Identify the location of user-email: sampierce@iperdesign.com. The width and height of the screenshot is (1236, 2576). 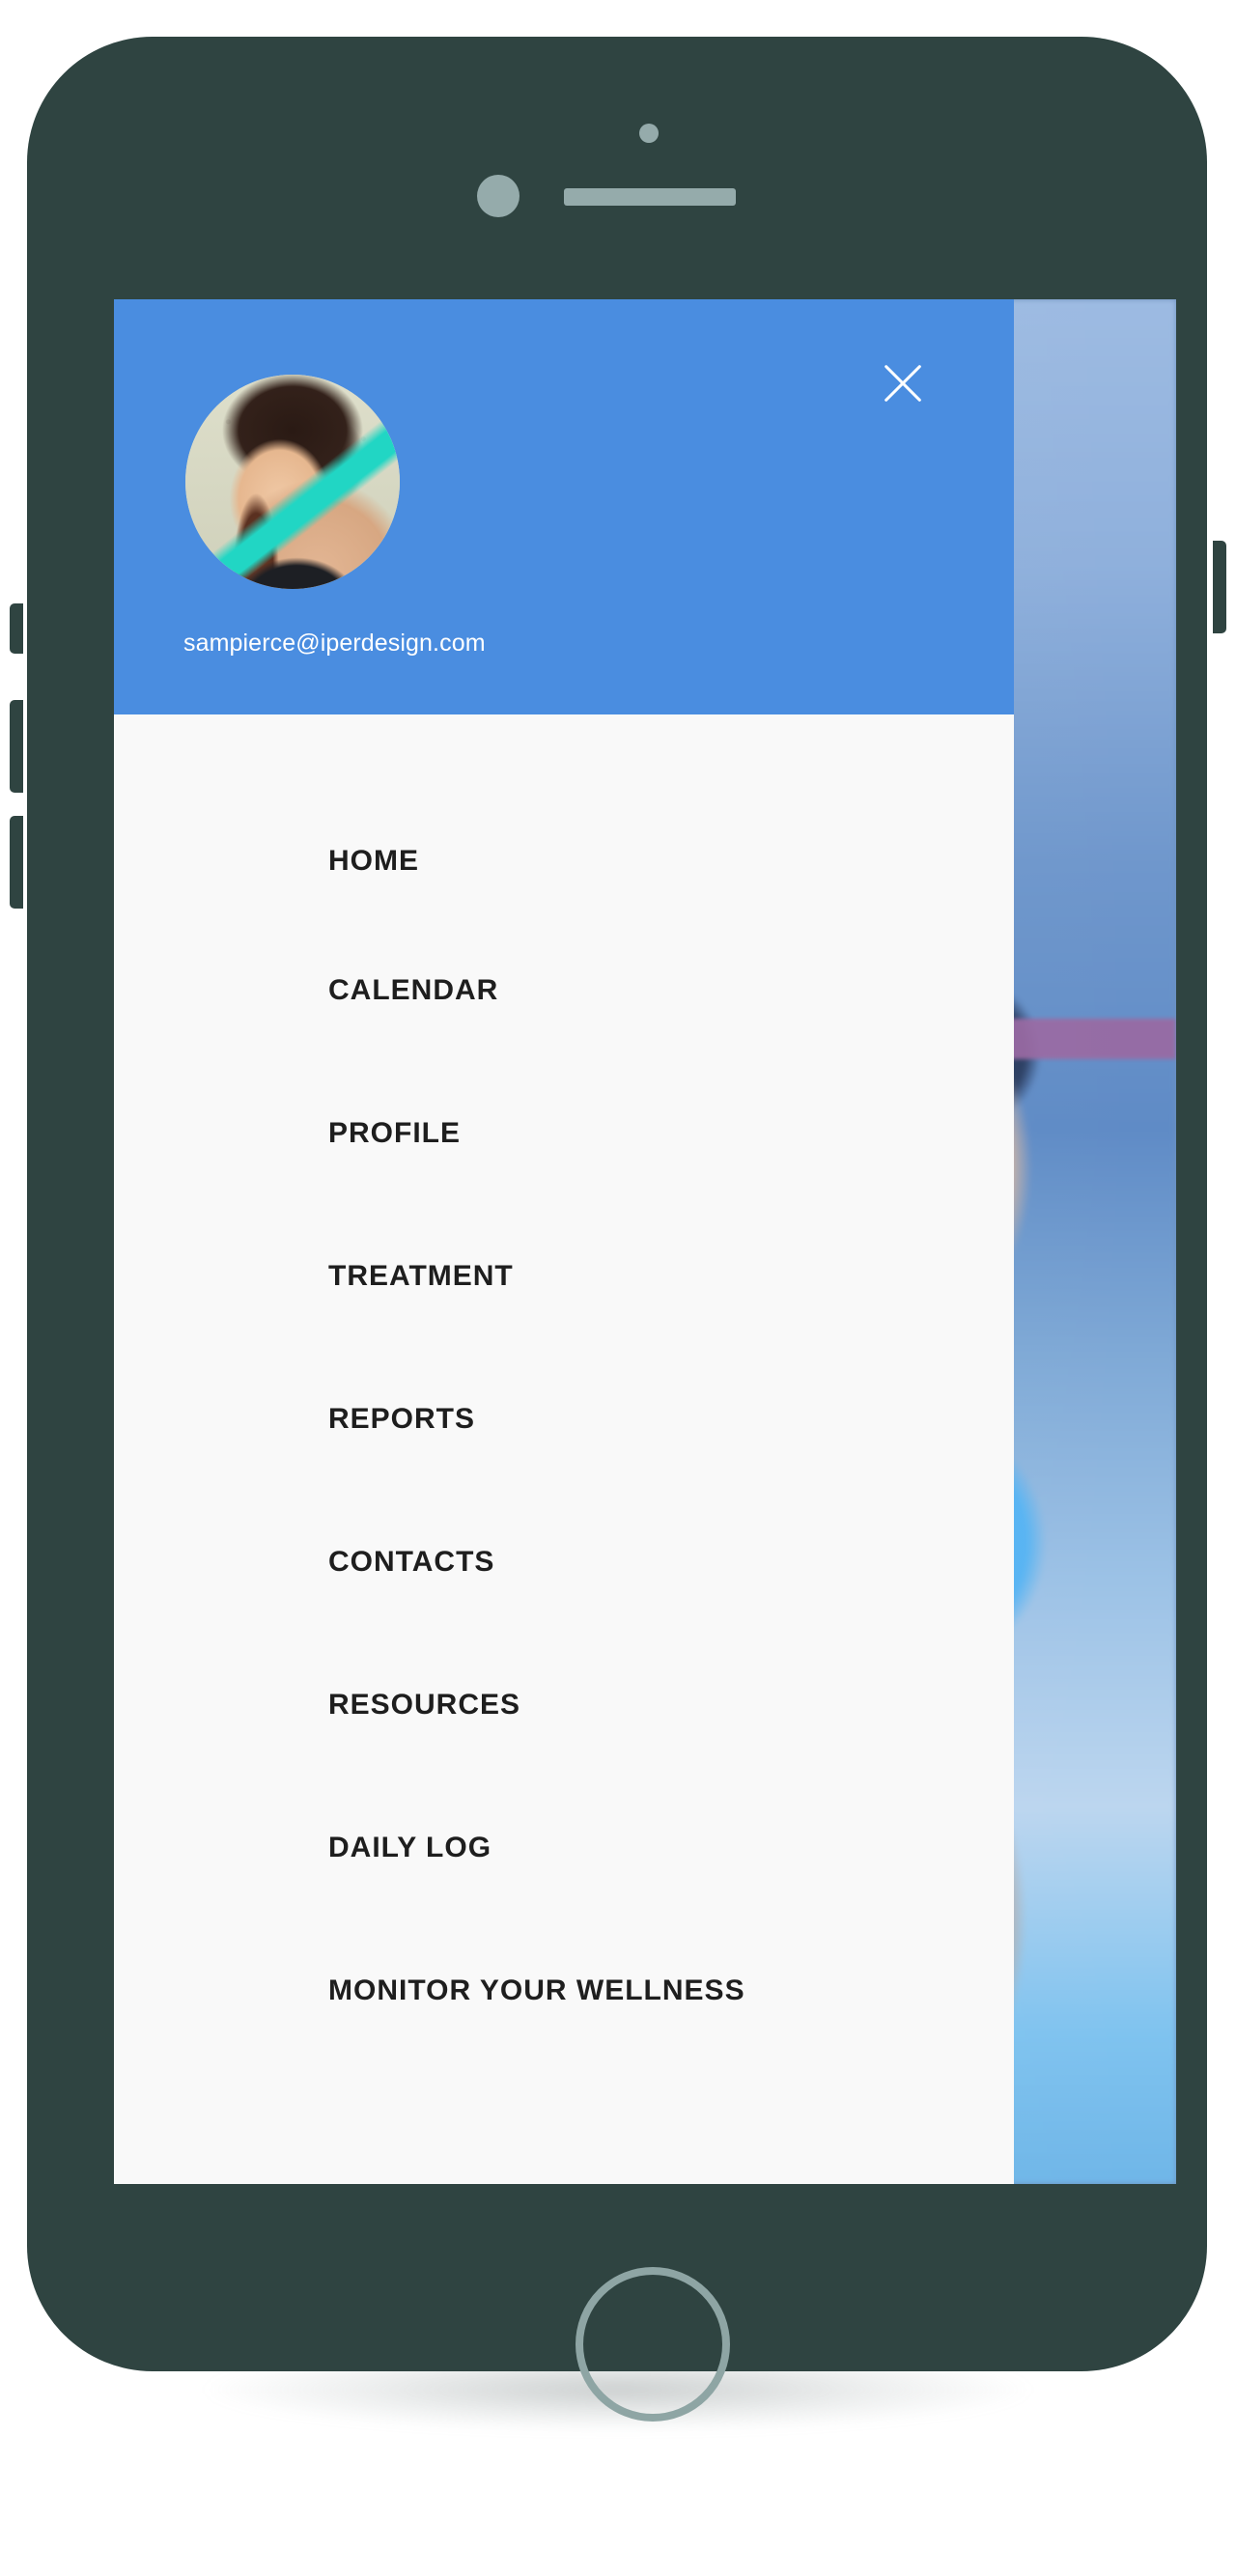
(334, 644).